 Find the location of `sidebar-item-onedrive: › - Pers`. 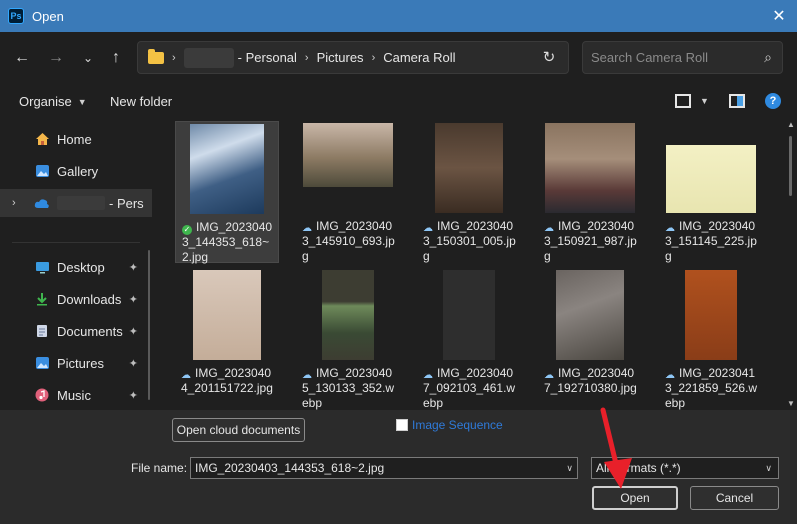

sidebar-item-onedrive: › - Pers is located at coordinates (76, 203).